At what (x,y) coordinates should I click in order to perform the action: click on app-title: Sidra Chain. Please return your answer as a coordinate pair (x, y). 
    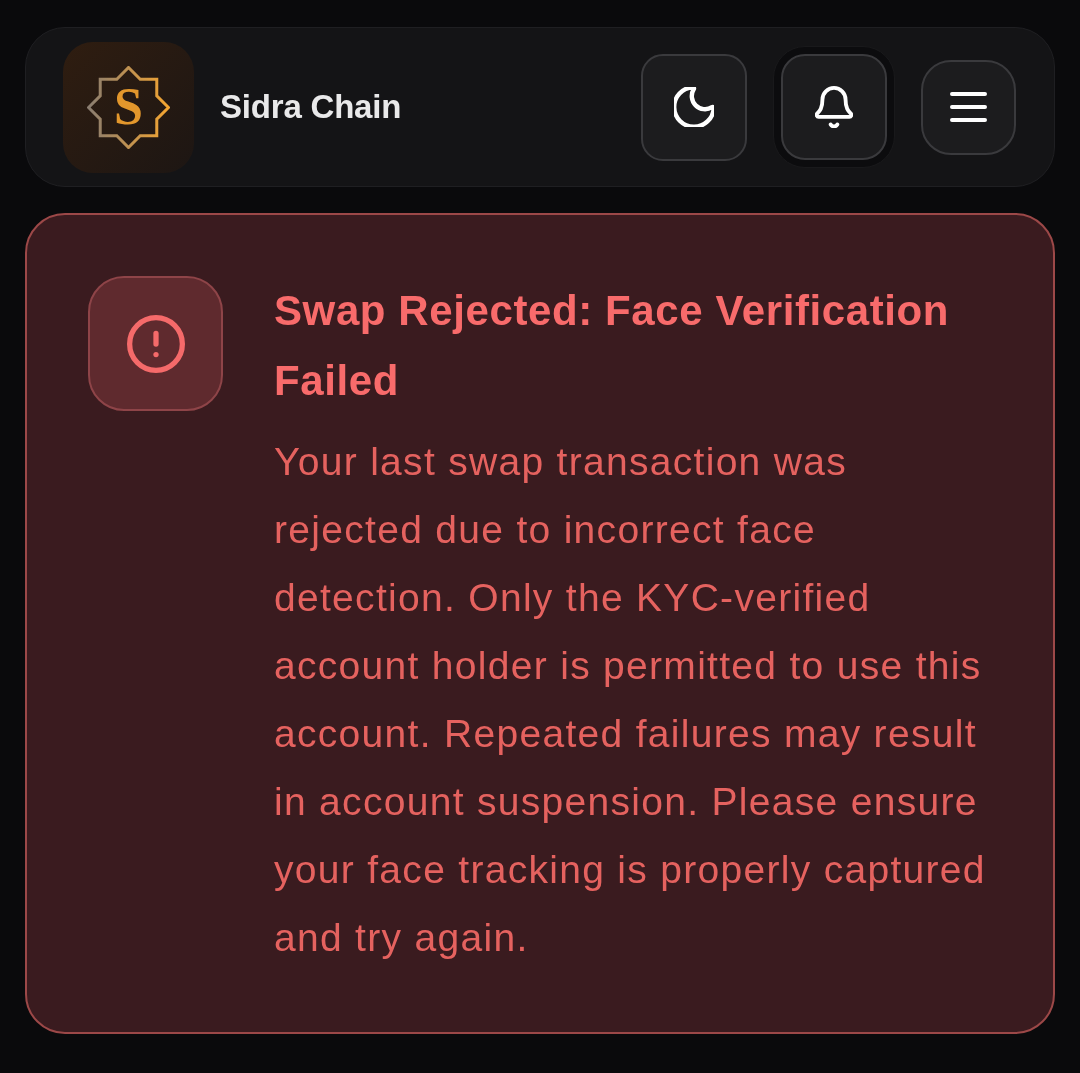
    Looking at the image, I should click on (311, 107).